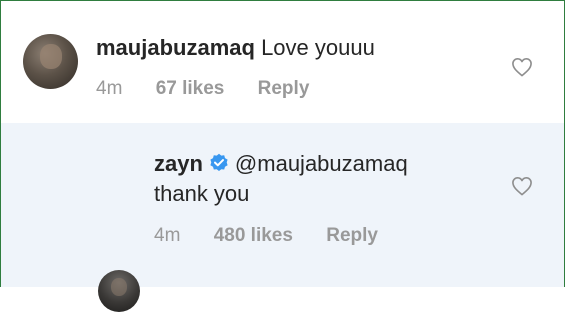 This screenshot has width=567, height=312. I want to click on reply-username: zayn, so click(178, 163).